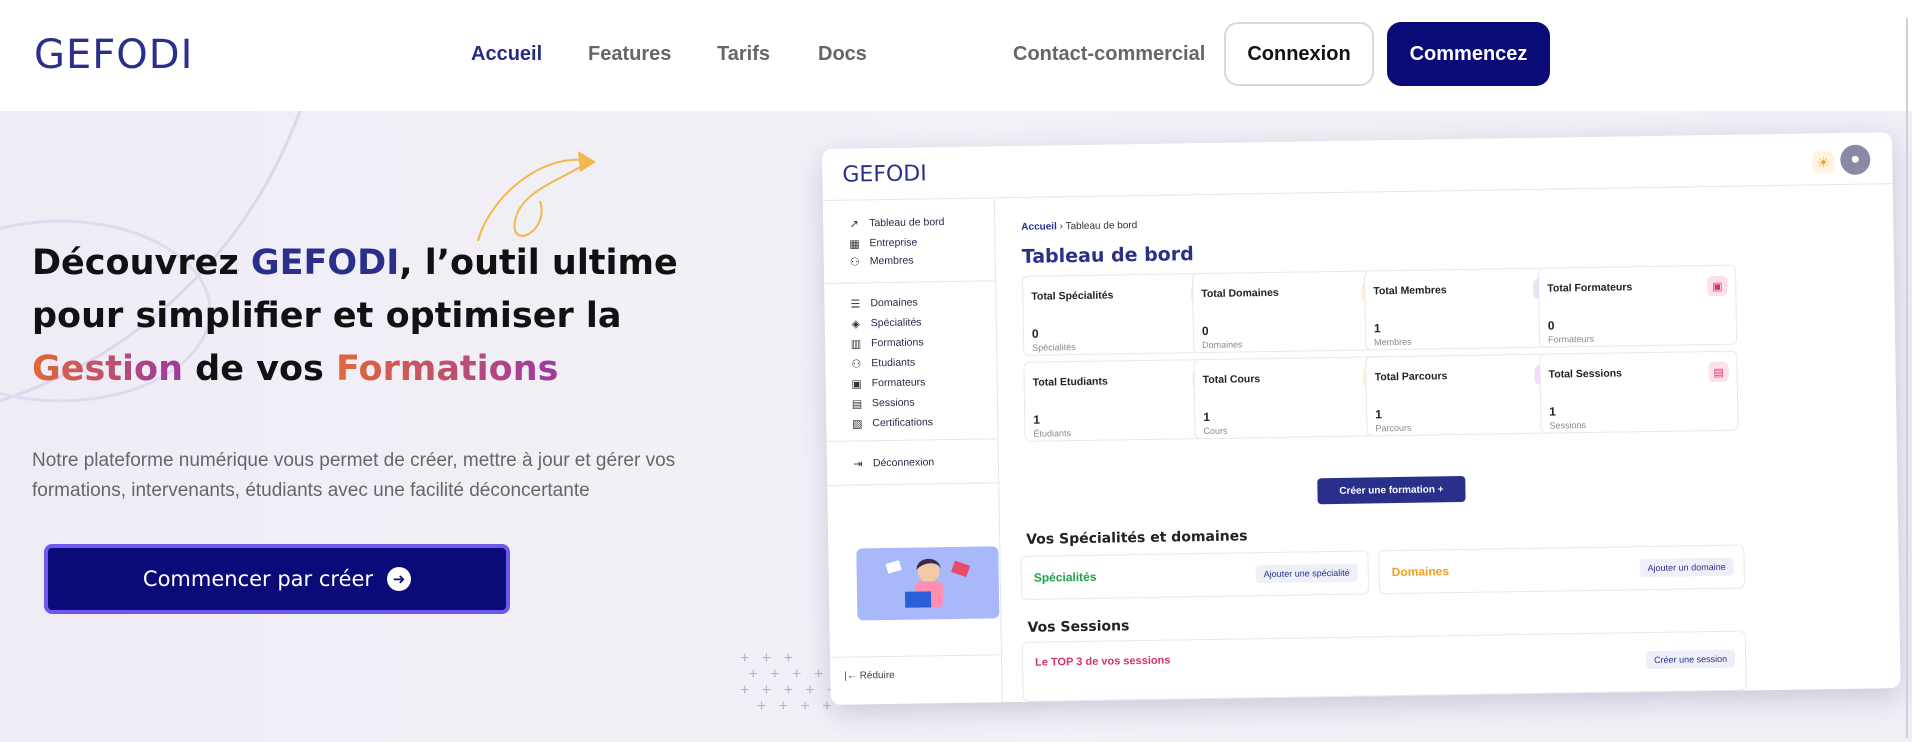 The image size is (1912, 742). What do you see at coordinates (506, 54) in the screenshot?
I see `nav-accueil: Accueil` at bounding box center [506, 54].